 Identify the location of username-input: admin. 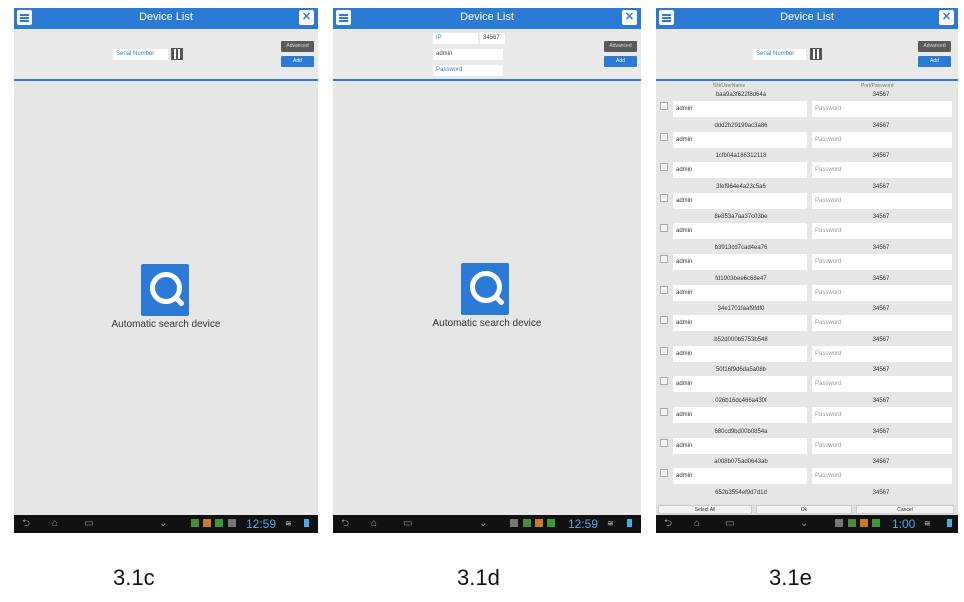
(468, 54).